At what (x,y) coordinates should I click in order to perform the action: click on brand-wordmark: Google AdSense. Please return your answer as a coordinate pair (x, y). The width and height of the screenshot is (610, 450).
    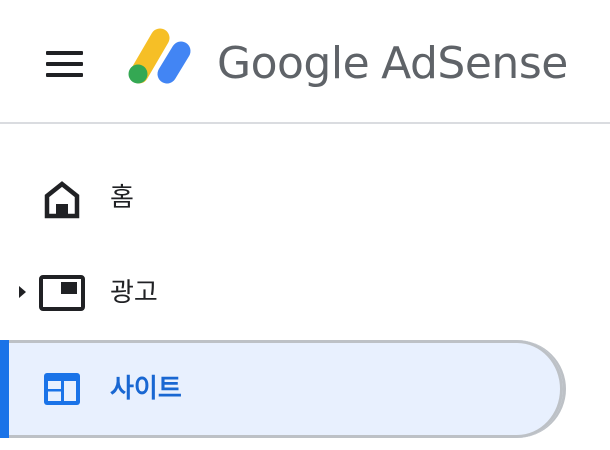
    Looking at the image, I should click on (392, 64).